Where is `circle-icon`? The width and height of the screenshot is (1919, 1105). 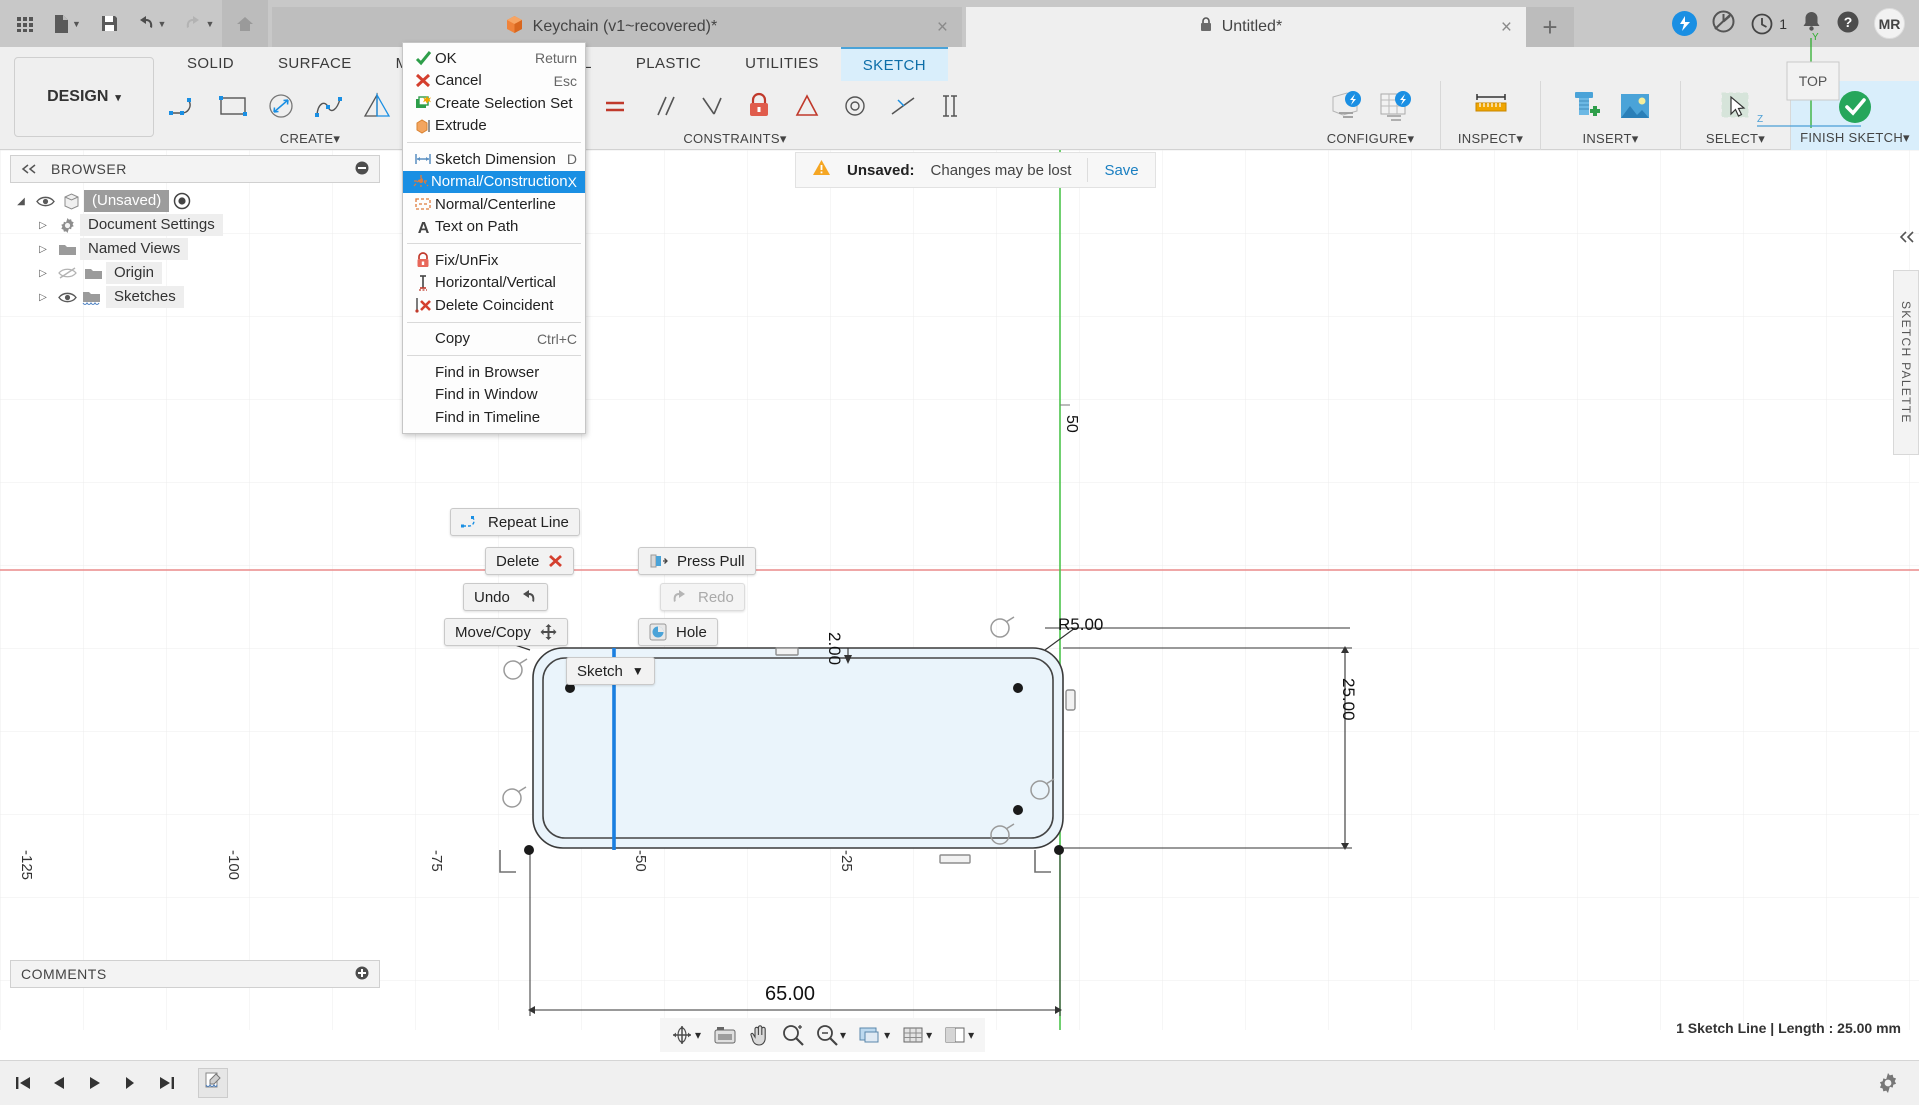 circle-icon is located at coordinates (281, 106).